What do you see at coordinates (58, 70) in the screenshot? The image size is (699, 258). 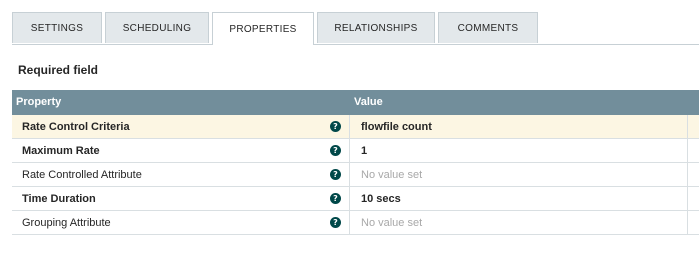 I see `required-field-label: Required field` at bounding box center [58, 70].